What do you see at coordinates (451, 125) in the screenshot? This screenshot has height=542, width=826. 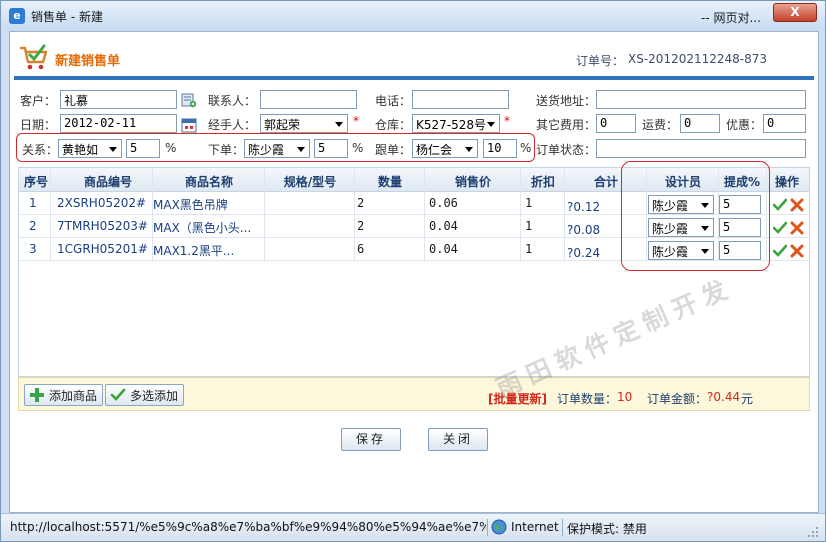 I see `warehouse-value: K527-528号` at bounding box center [451, 125].